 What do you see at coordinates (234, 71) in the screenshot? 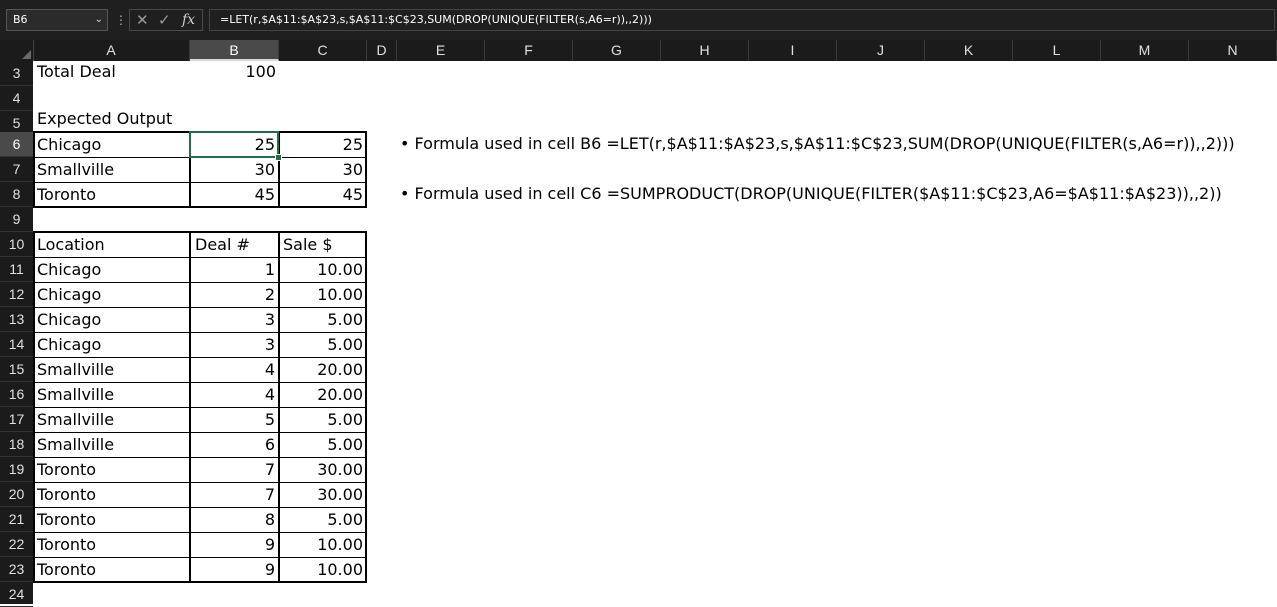
I see `cell-b3: 100` at bounding box center [234, 71].